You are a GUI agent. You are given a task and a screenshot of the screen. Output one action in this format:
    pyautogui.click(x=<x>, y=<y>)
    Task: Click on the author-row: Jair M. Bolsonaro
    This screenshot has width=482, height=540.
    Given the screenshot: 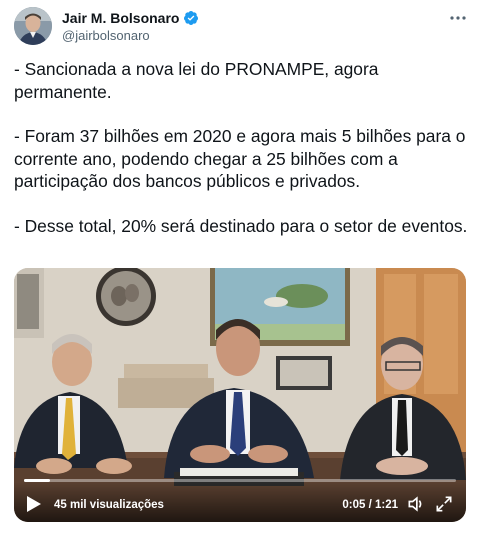 What is the action you would take?
    pyautogui.click(x=130, y=18)
    